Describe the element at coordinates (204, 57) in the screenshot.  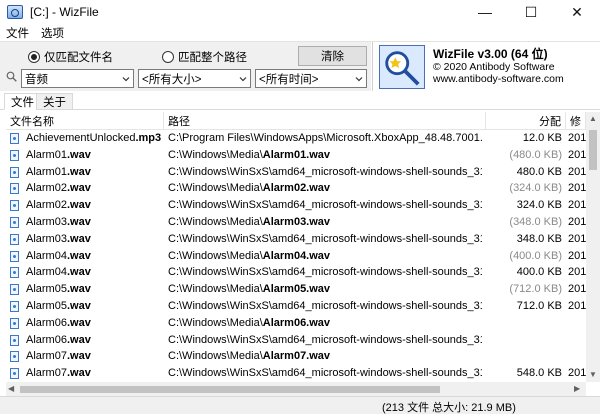
I see `radio-match-fullpath: 匹配整个路径` at that location.